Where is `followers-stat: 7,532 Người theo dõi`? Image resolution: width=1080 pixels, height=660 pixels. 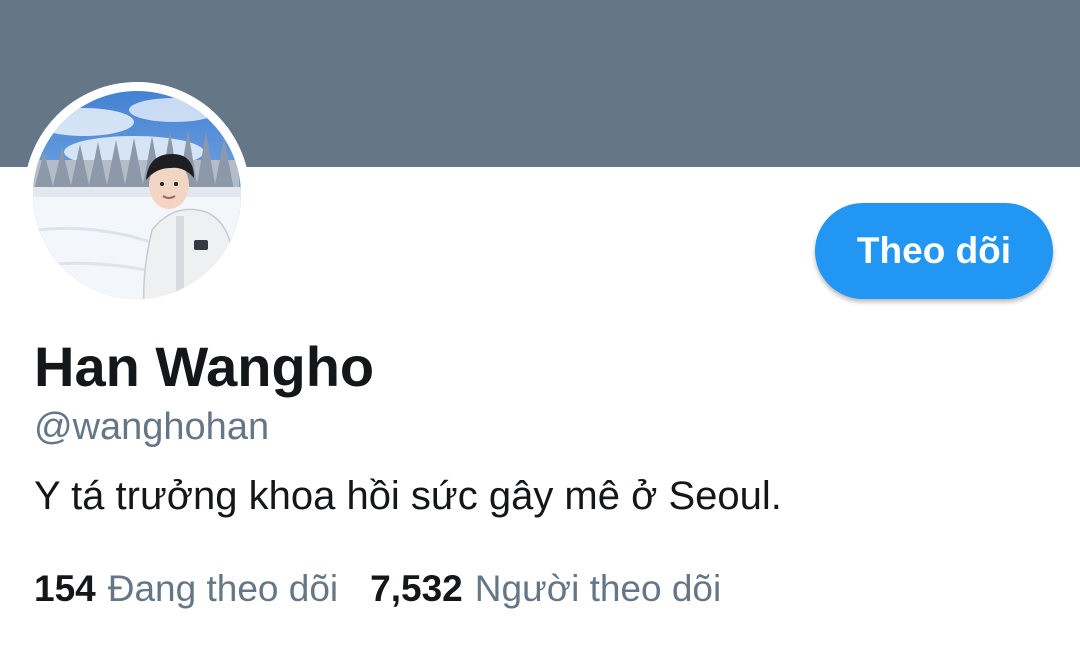 followers-stat: 7,532 Người theo dõi is located at coordinates (545, 589).